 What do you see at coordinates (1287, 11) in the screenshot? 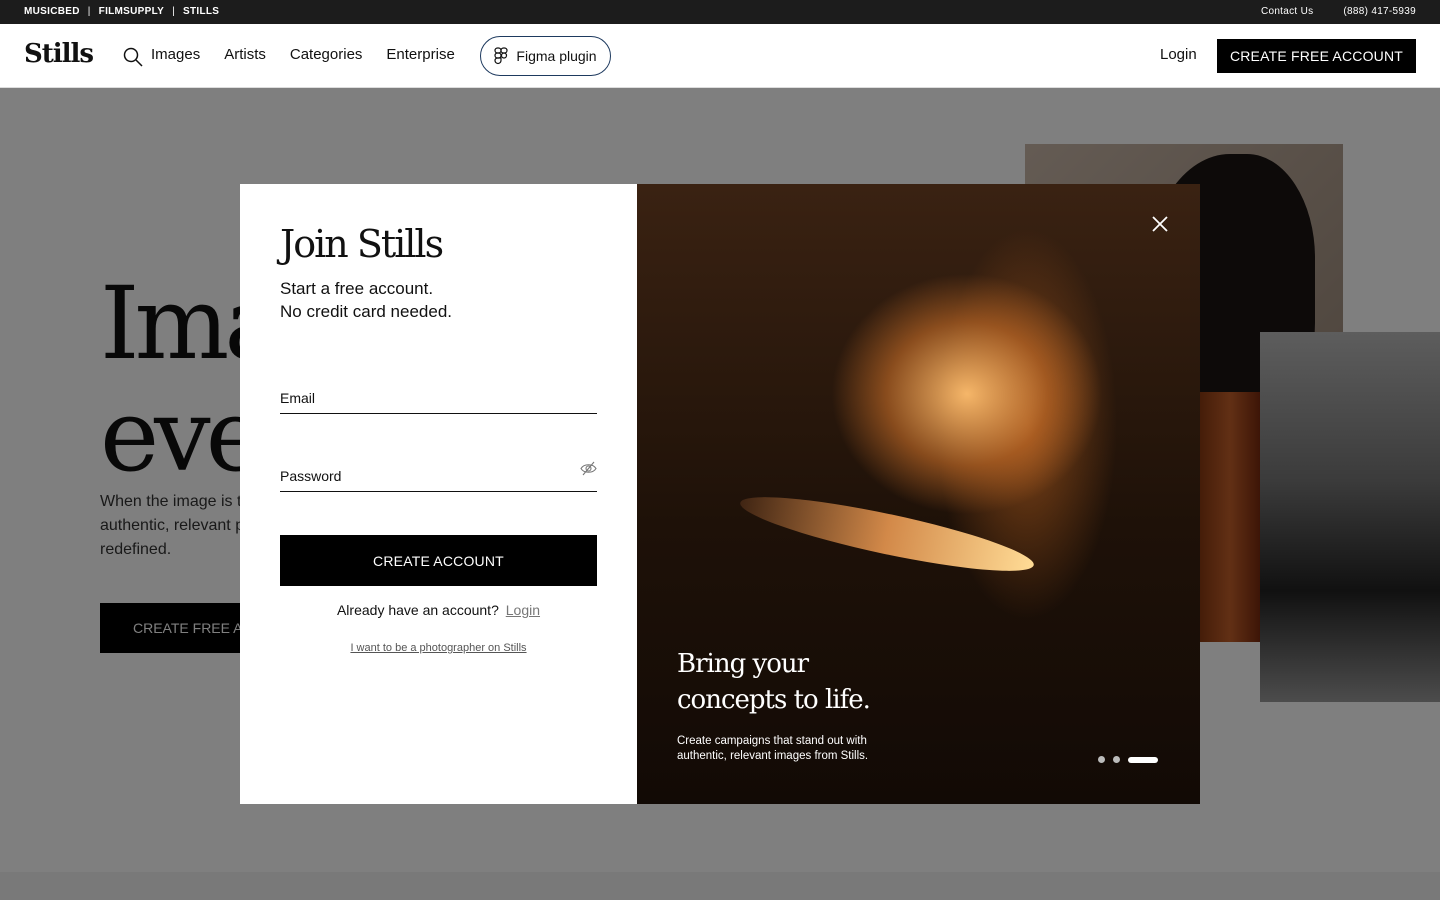
I see `contact-us-link: Contact Us` at bounding box center [1287, 11].